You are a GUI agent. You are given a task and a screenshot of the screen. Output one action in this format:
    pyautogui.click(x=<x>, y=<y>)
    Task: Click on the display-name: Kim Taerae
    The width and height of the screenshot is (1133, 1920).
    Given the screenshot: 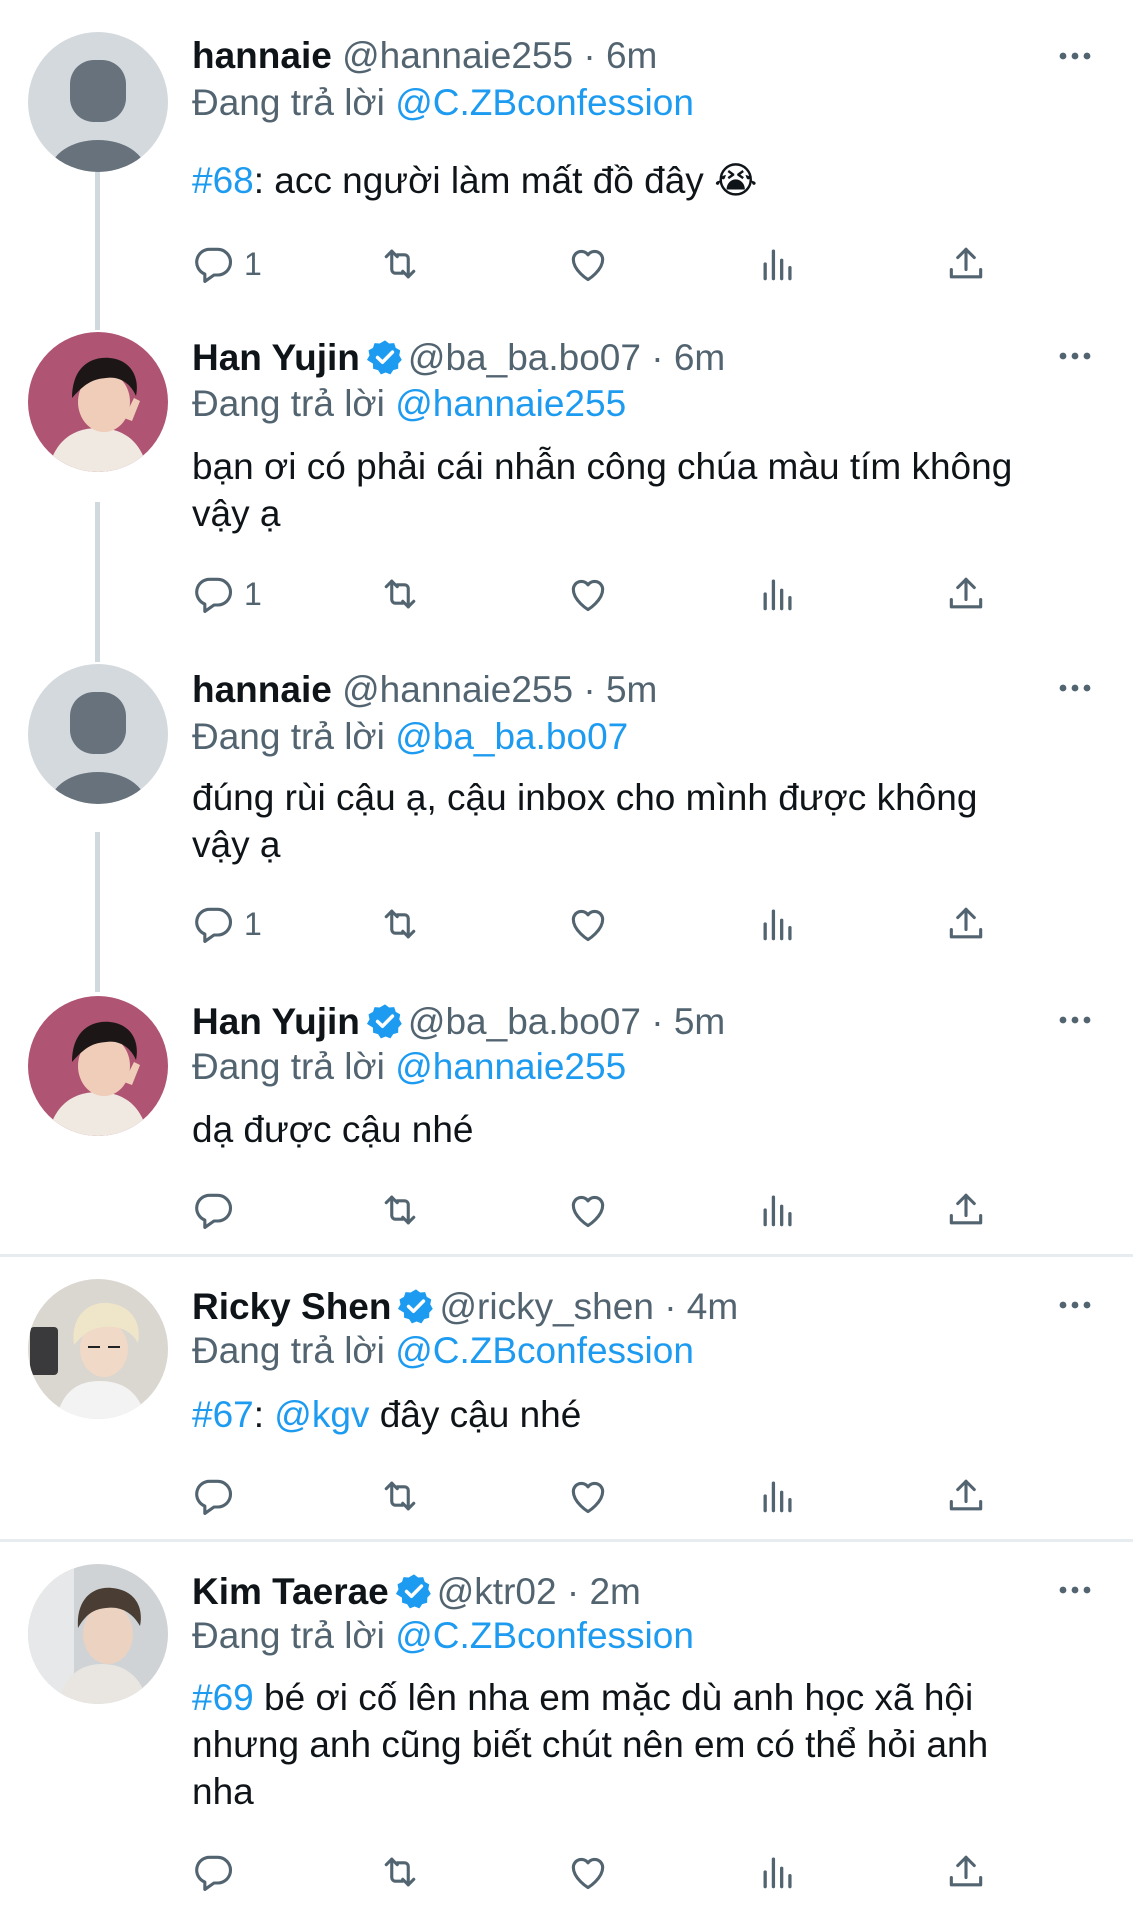 What is the action you would take?
    pyautogui.click(x=290, y=1591)
    